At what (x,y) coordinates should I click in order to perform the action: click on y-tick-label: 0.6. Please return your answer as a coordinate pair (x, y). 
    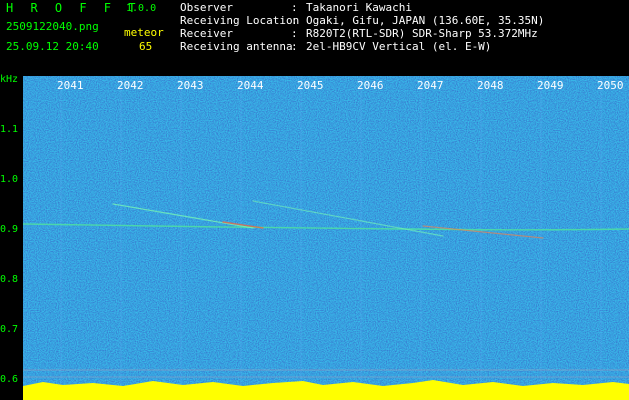
    Looking at the image, I should click on (9, 379).